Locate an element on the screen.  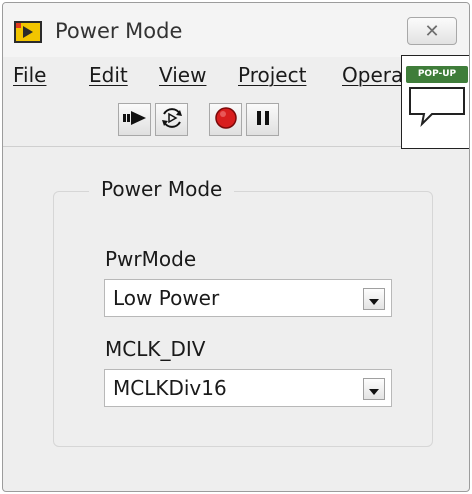
run-button is located at coordinates (134, 119).